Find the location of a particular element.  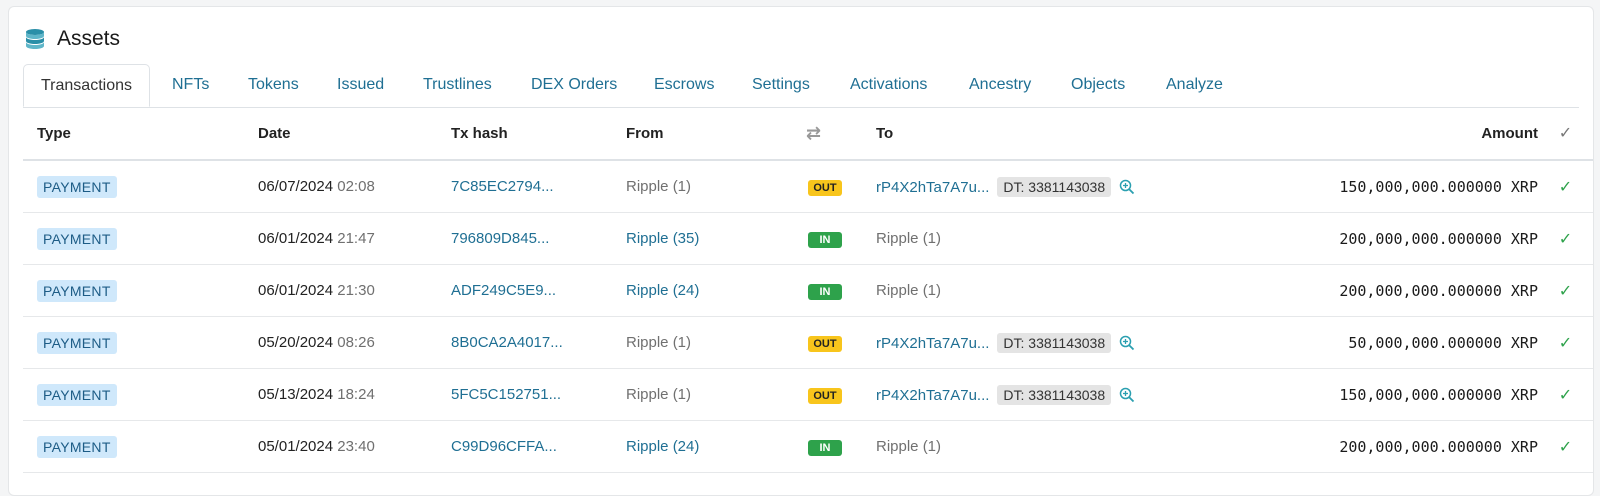

table-header-row: Type Date Tx hash From ⇄ To Amount ✓ is located at coordinates (808, 134).